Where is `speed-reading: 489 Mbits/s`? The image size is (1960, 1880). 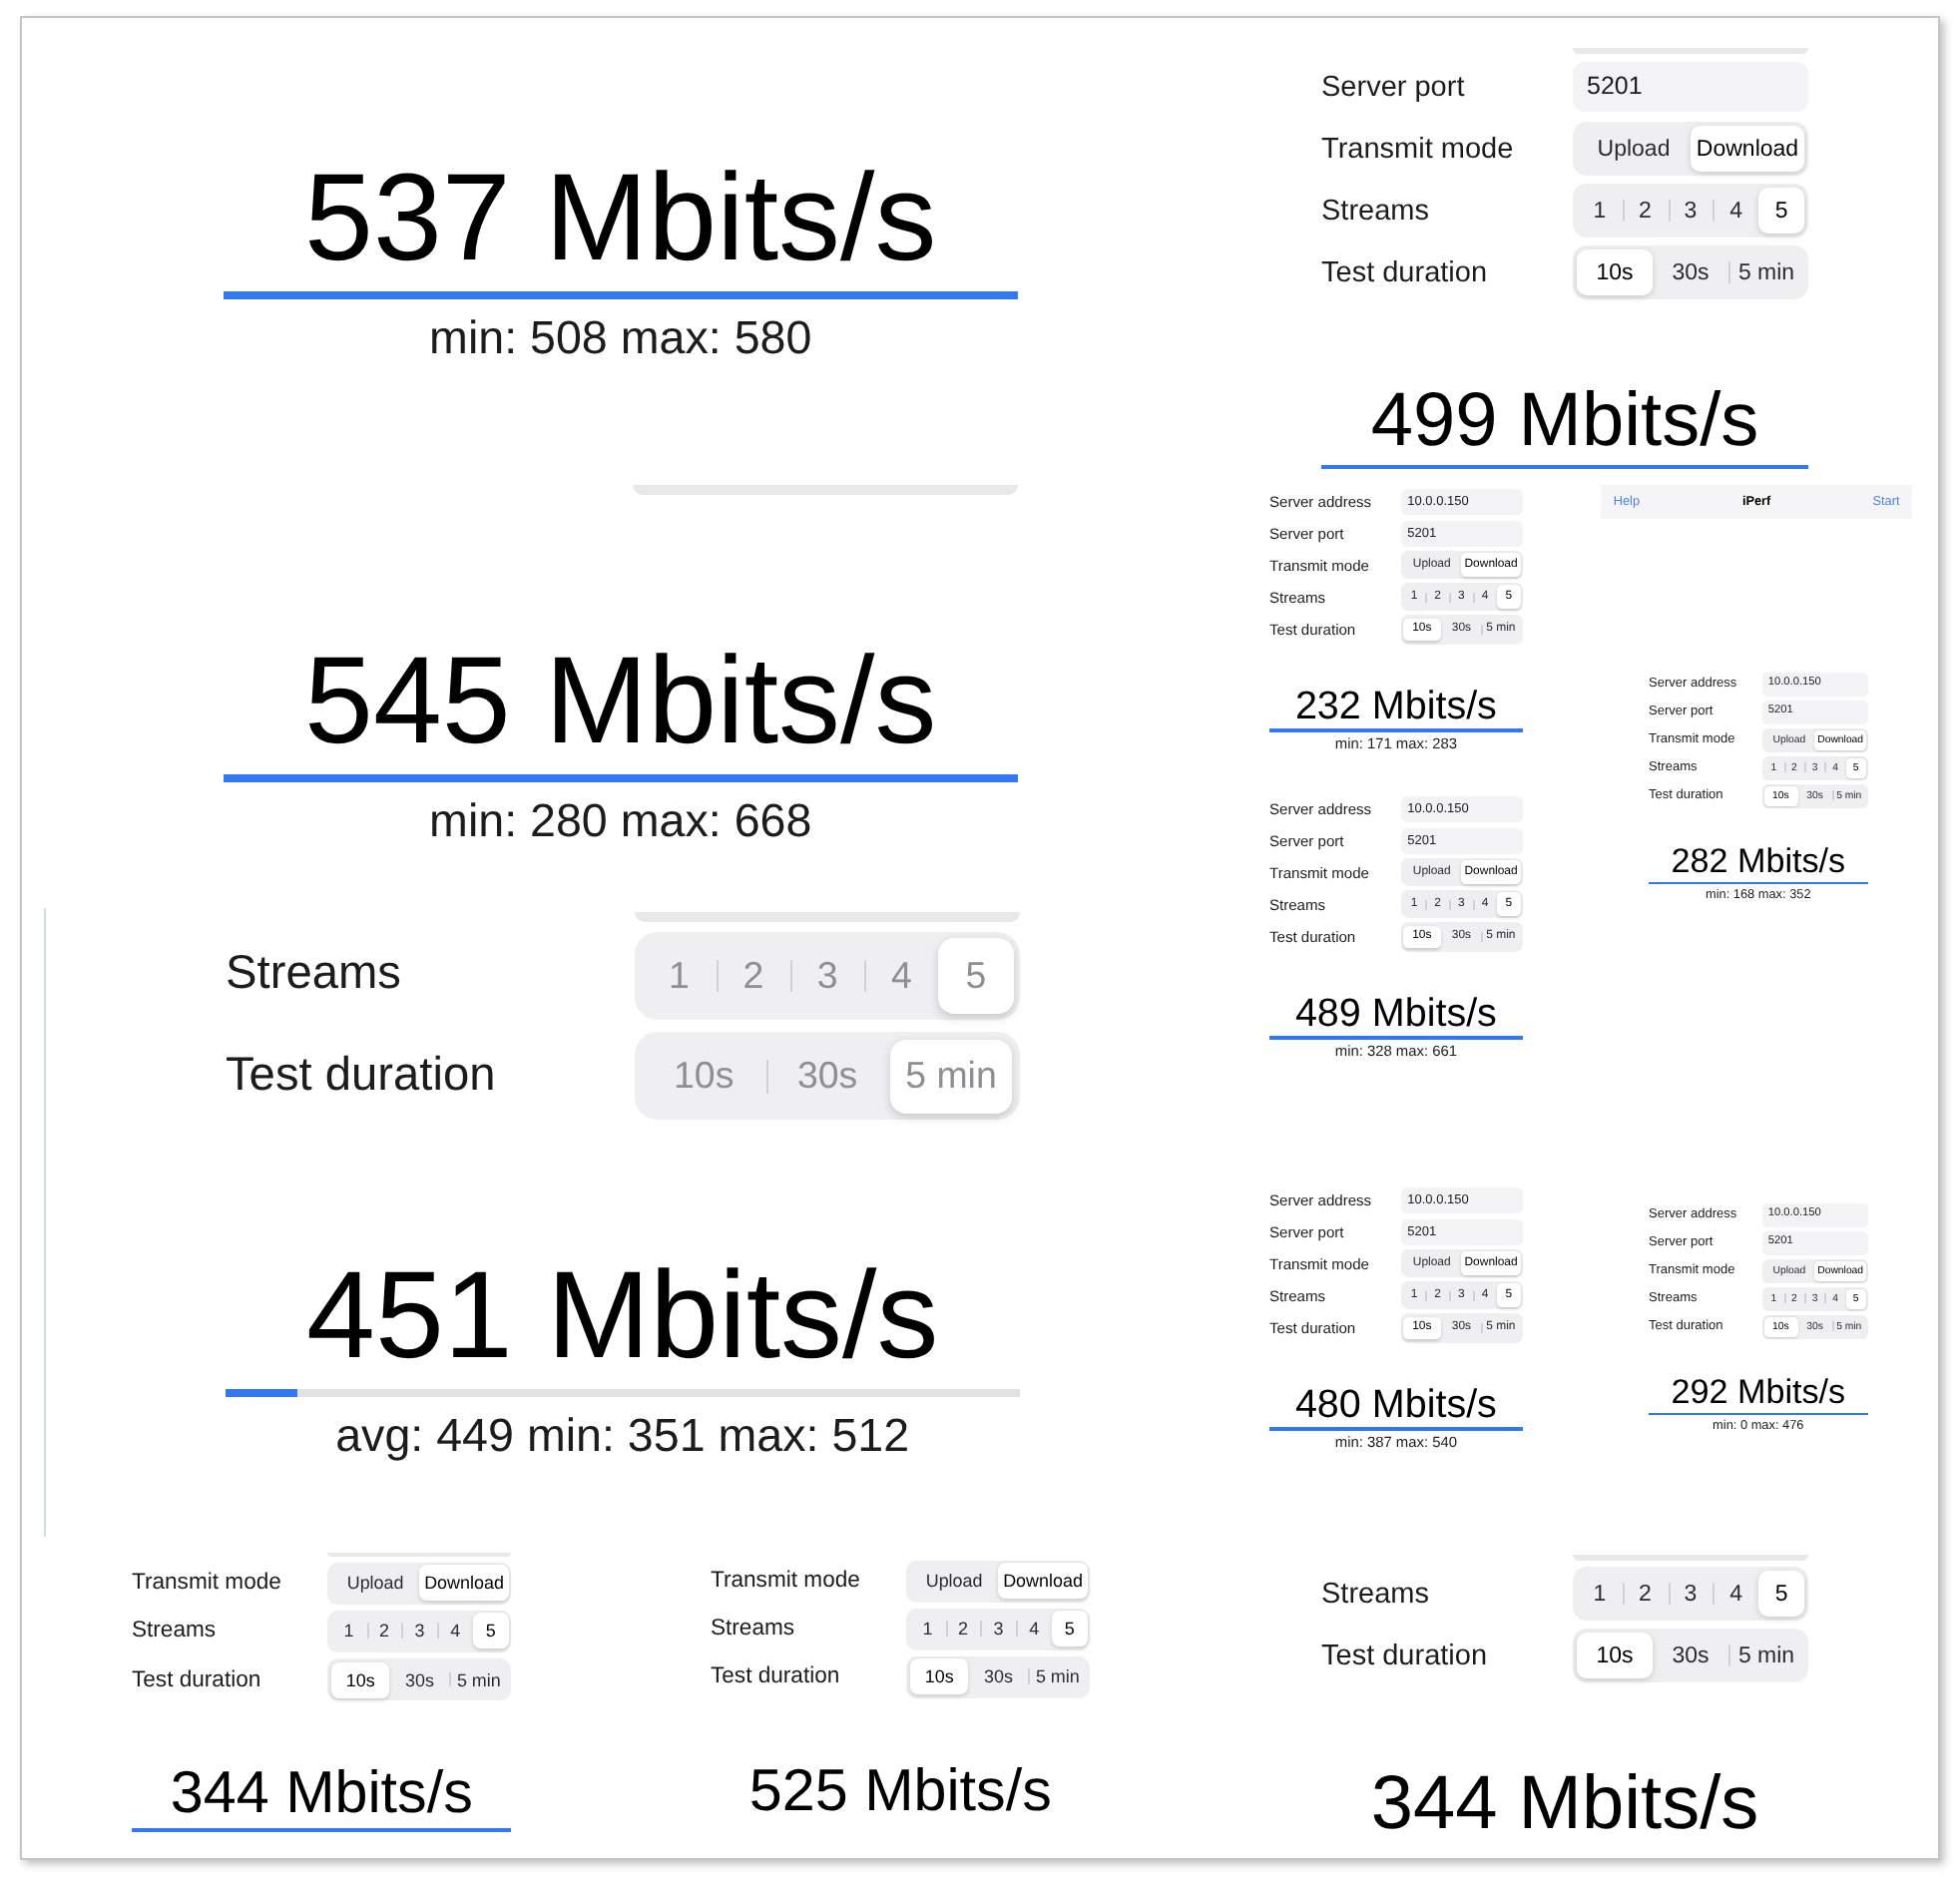 speed-reading: 489 Mbits/s is located at coordinates (1395, 1014).